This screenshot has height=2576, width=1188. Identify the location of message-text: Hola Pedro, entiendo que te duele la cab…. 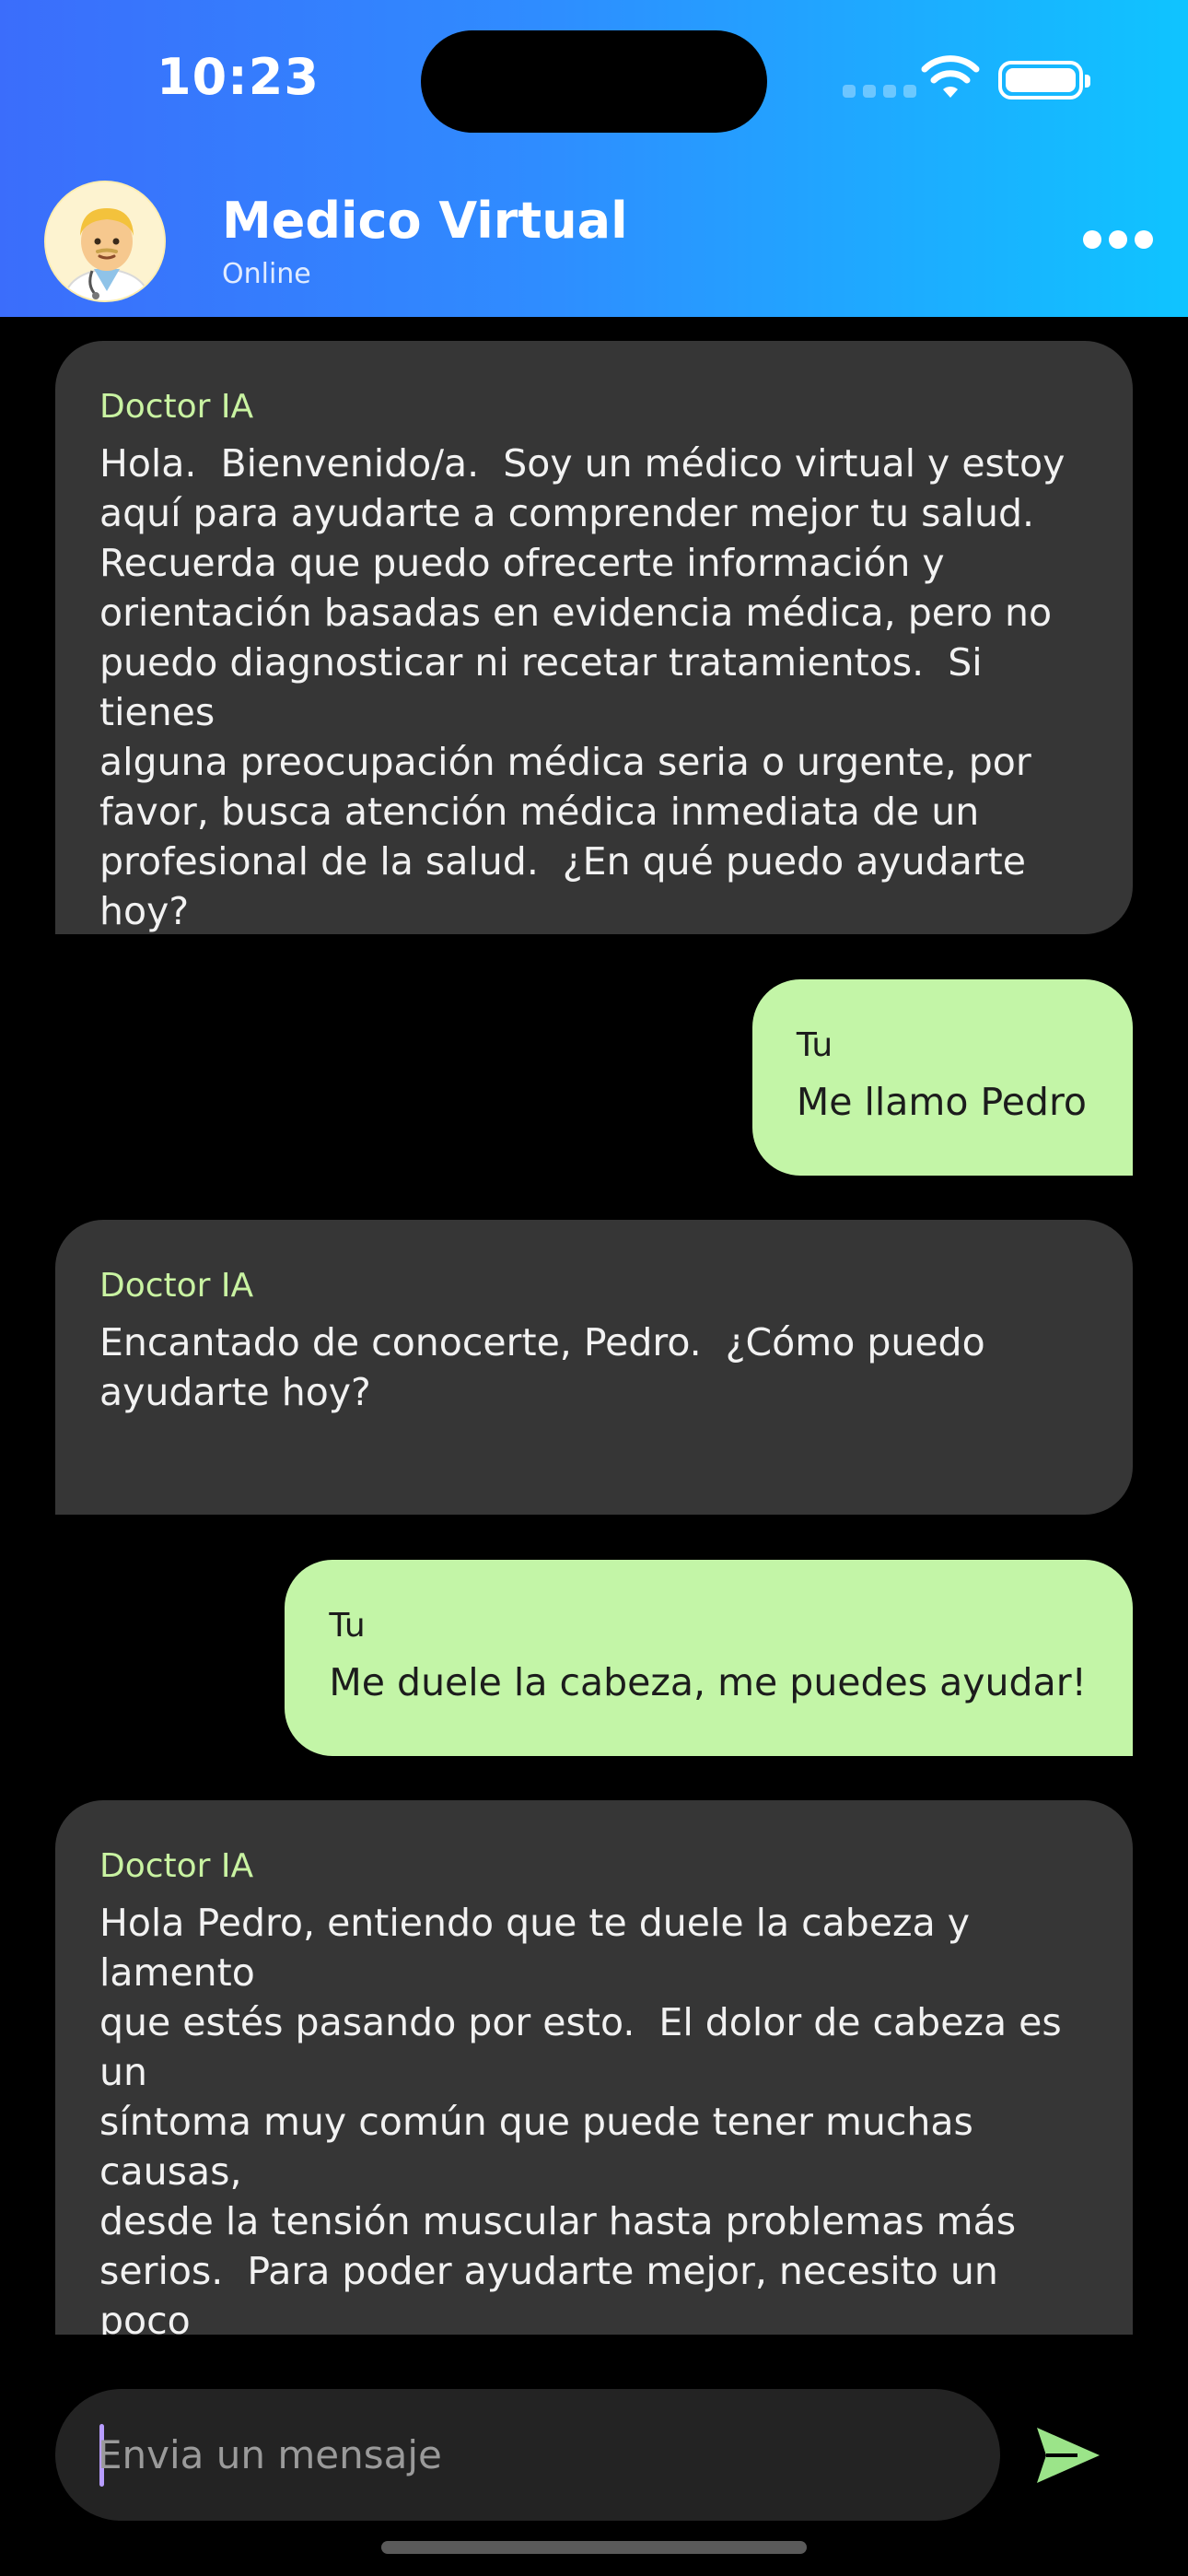
(580, 2118).